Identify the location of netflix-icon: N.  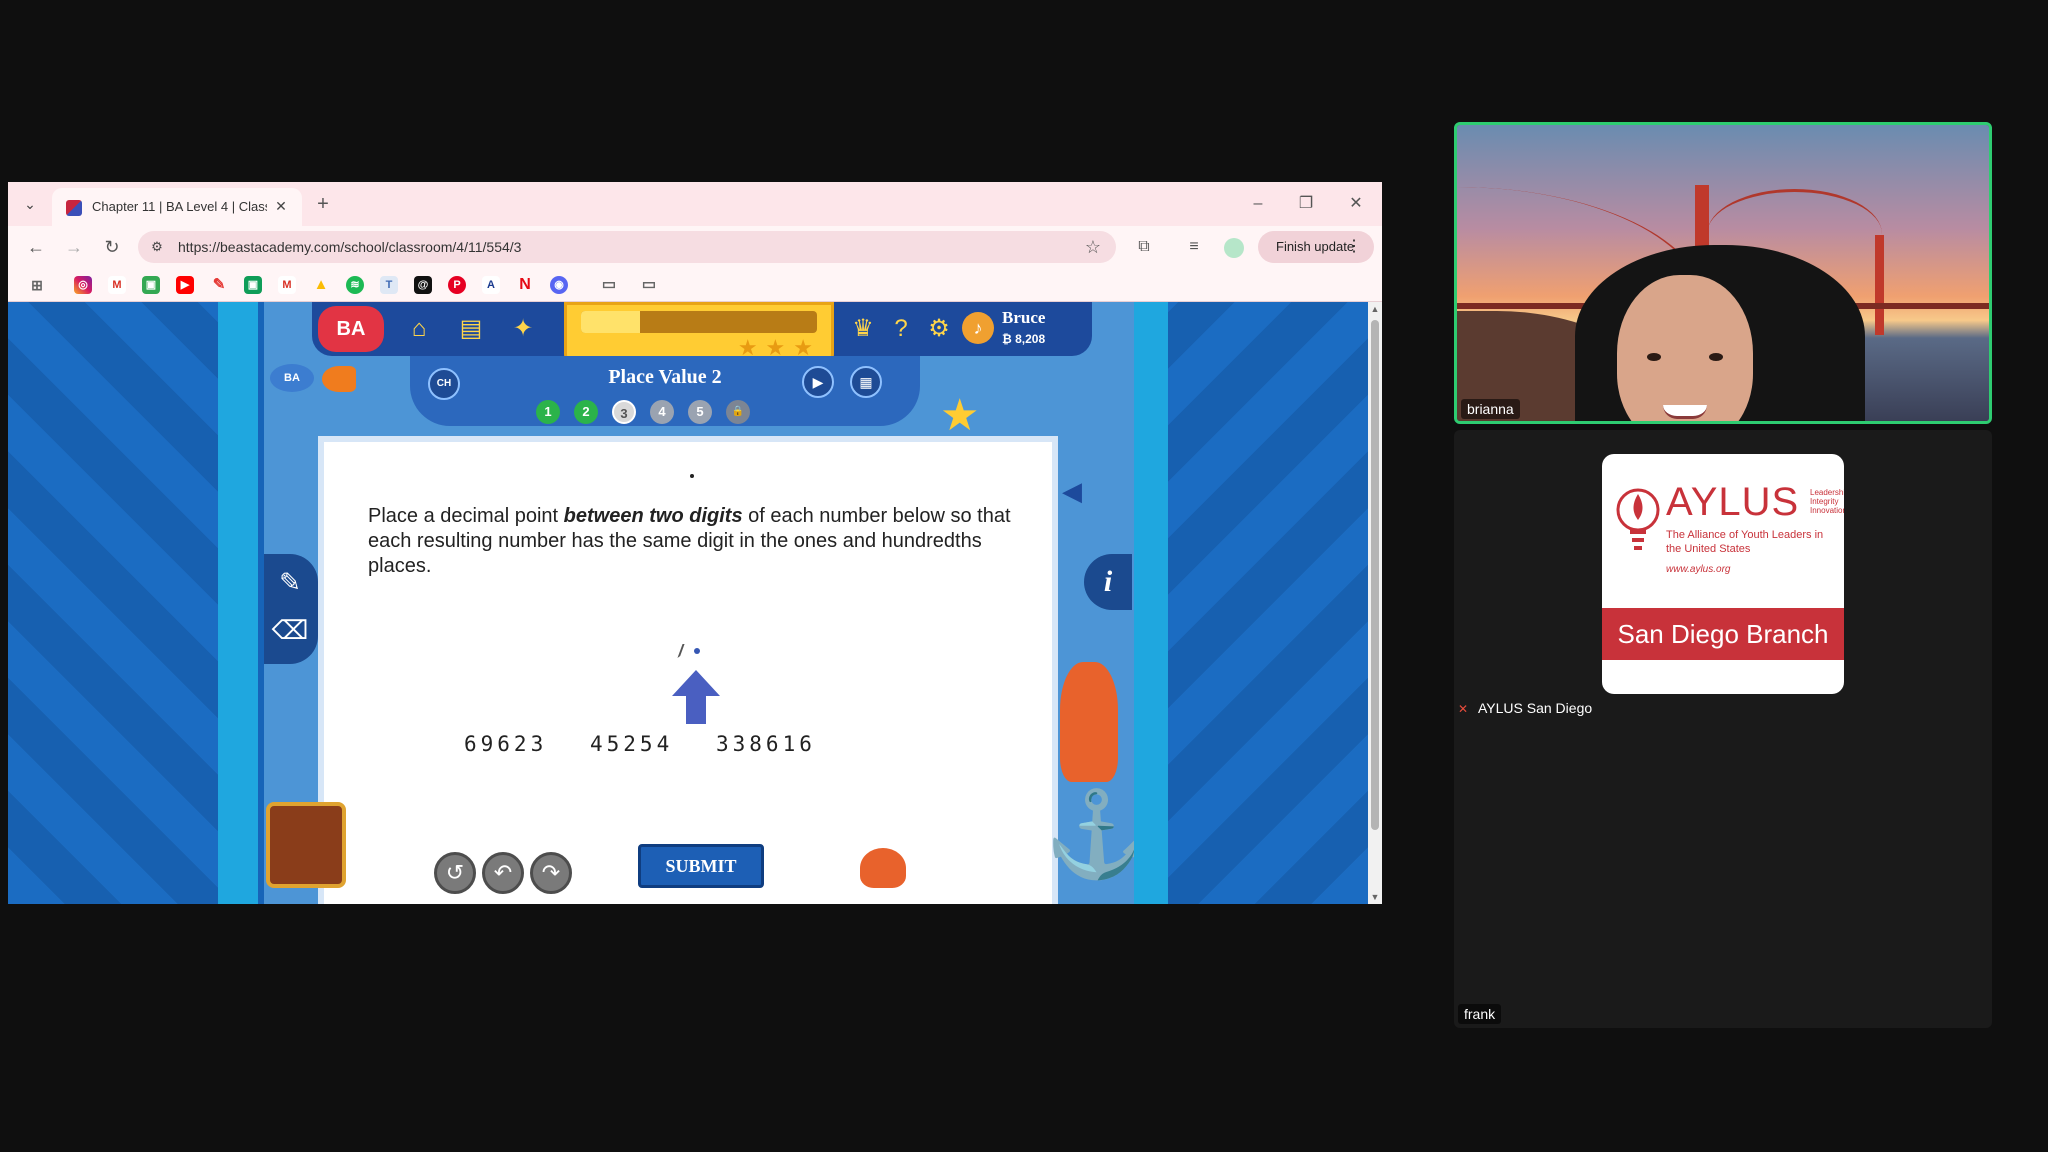
(525, 285).